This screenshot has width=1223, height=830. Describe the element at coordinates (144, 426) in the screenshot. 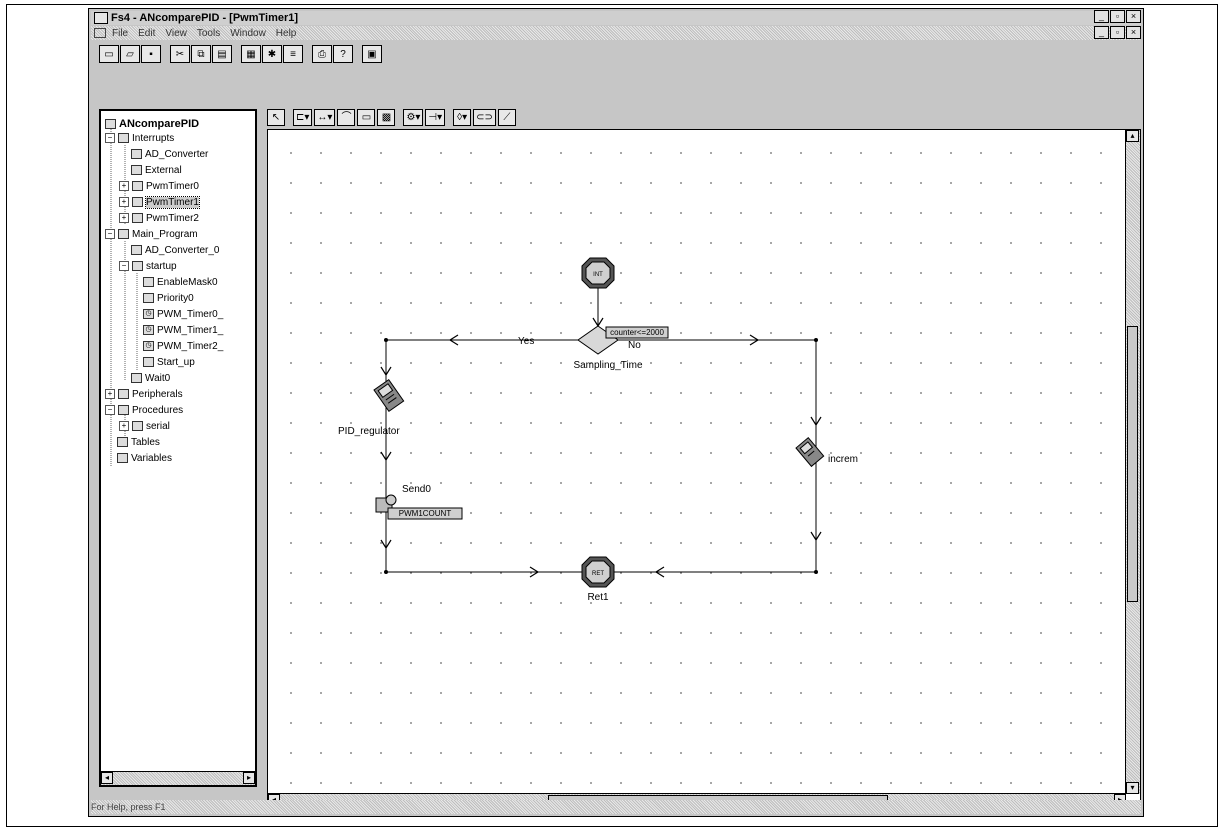

I see `tree-item-serial: + serial` at that location.